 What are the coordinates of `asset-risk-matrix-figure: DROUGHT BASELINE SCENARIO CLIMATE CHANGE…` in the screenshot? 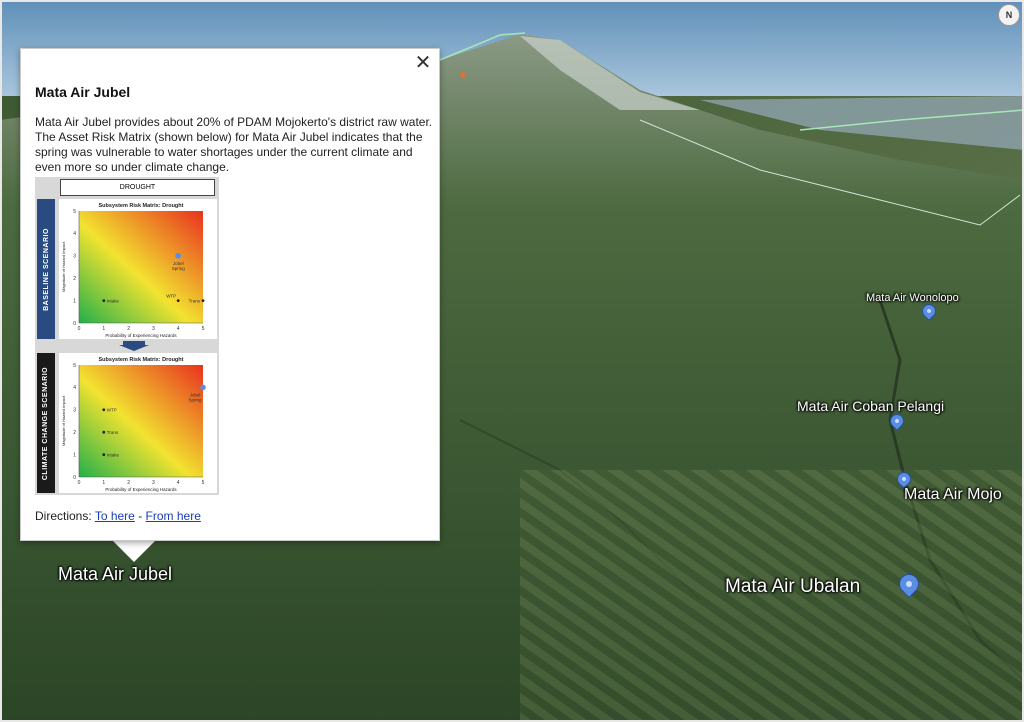 It's located at (127, 336).